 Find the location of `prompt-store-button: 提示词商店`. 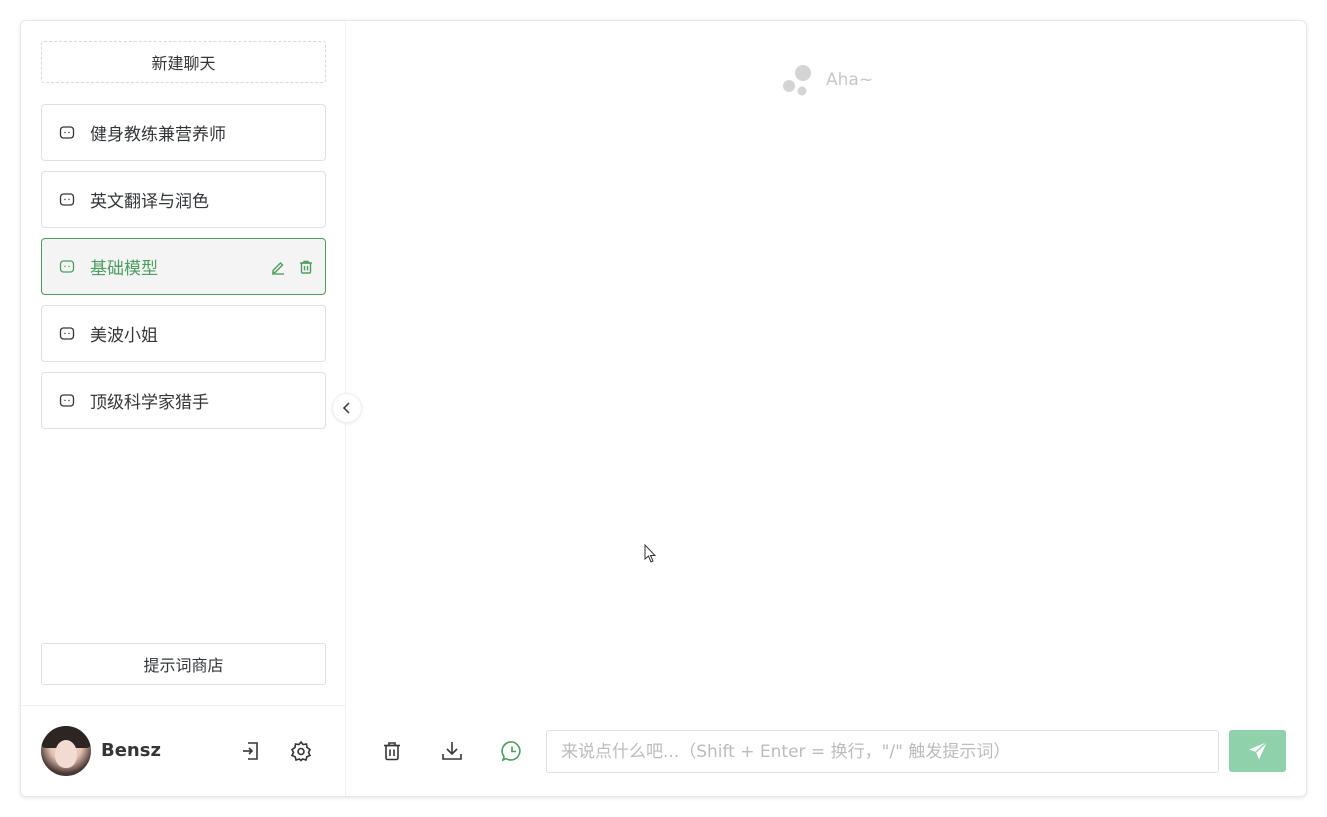

prompt-store-button: 提示词商店 is located at coordinates (183, 664).